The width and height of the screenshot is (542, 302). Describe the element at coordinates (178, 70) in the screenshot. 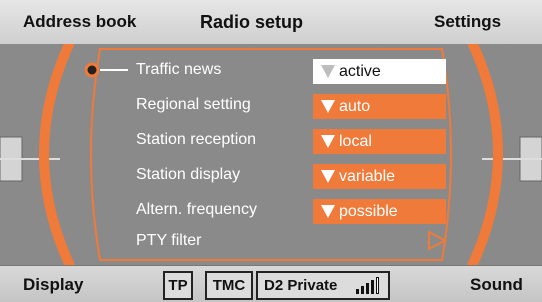

I see `menu-item-traffic-news: Traffic news` at that location.